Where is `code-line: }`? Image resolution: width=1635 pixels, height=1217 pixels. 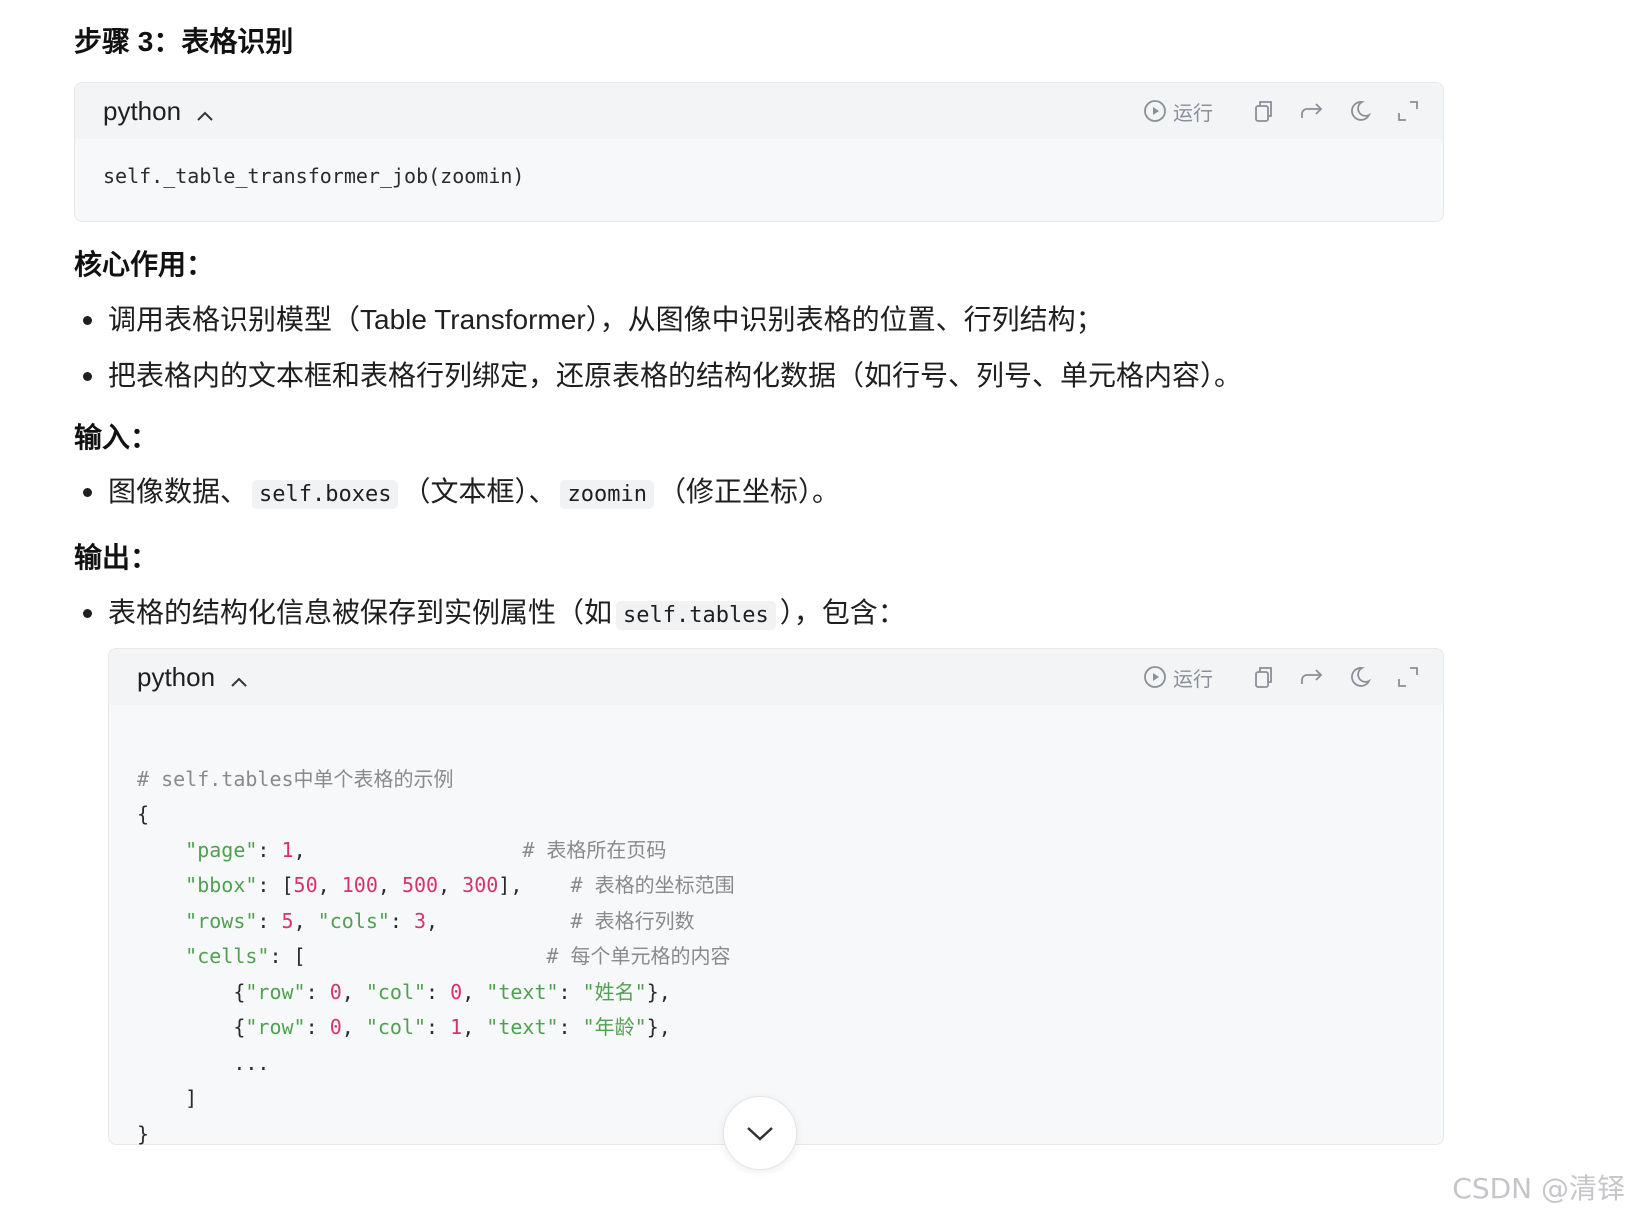
code-line: } is located at coordinates (143, 1133).